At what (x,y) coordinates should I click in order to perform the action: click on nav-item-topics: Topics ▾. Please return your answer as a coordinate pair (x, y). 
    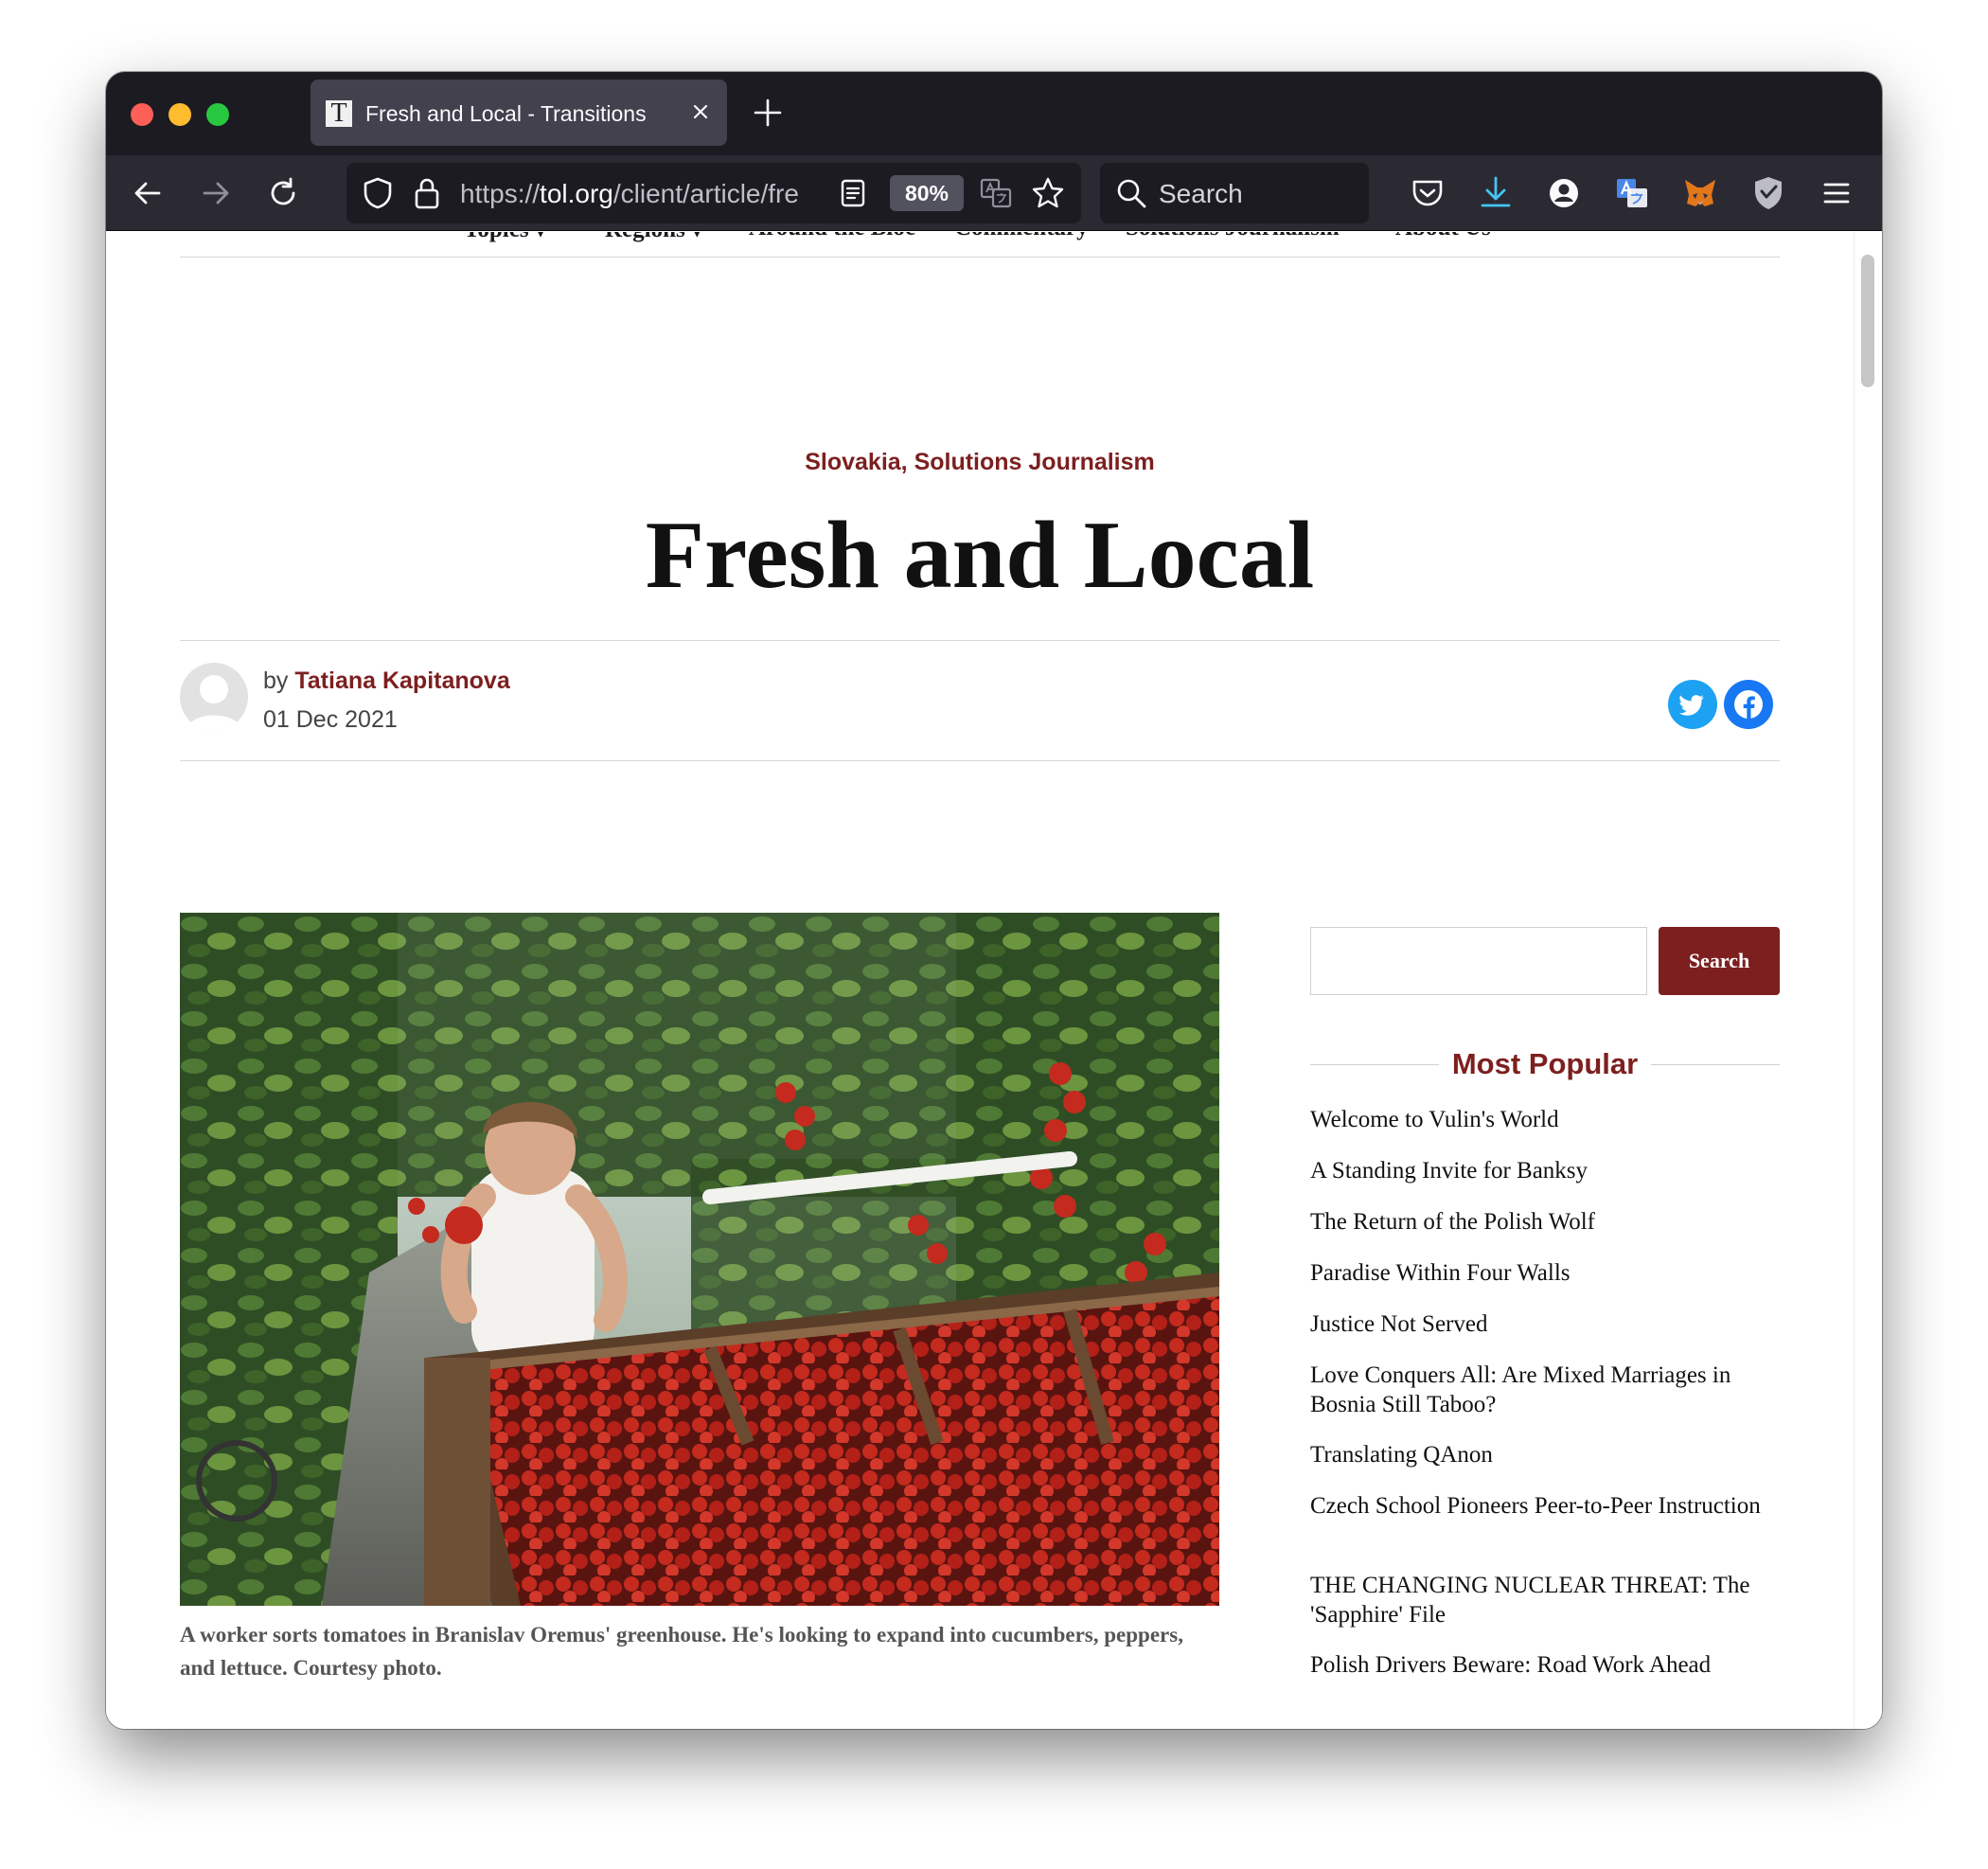
    Looking at the image, I should click on (505, 237).